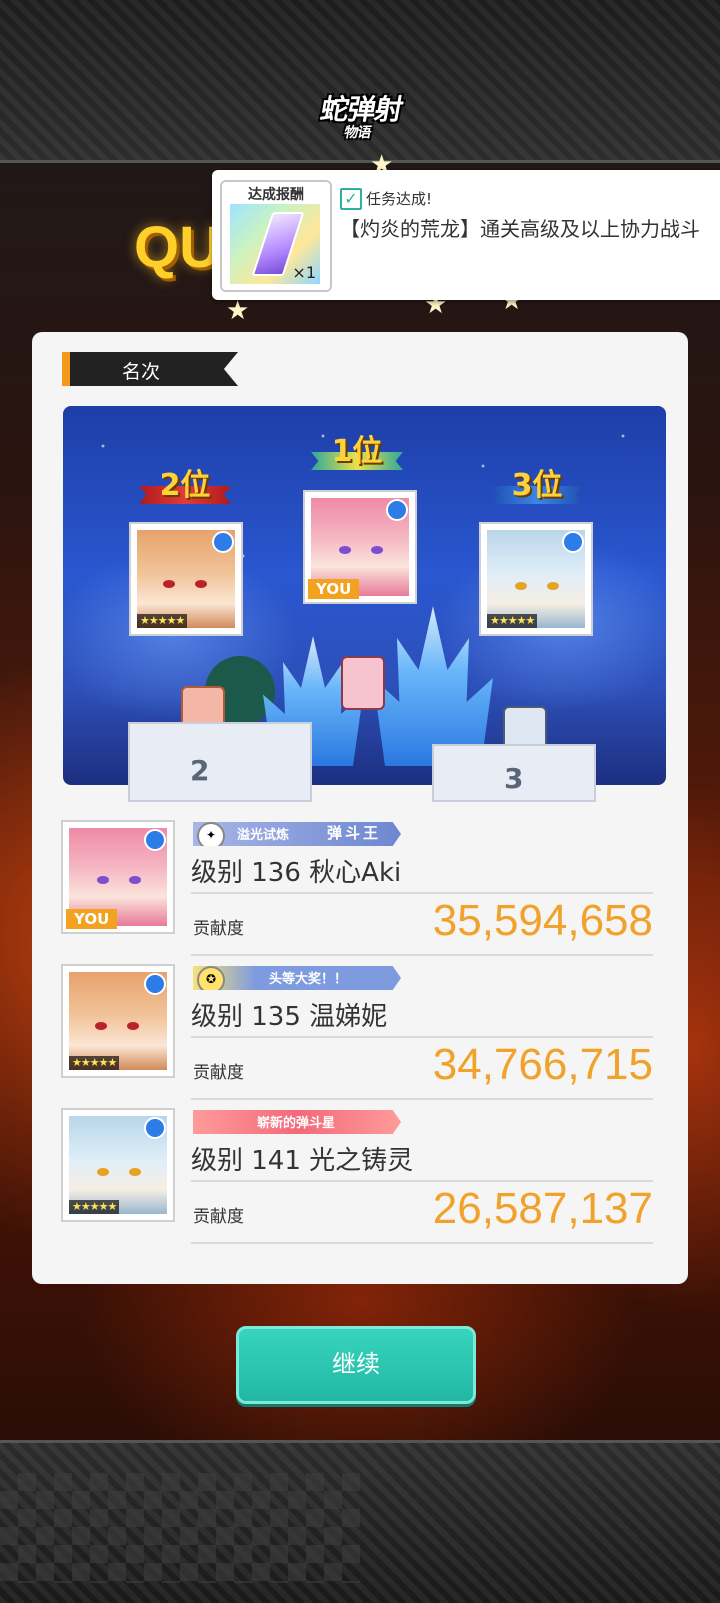  I want to click on top-bar: 蛇弹射 物语, so click(360, 81).